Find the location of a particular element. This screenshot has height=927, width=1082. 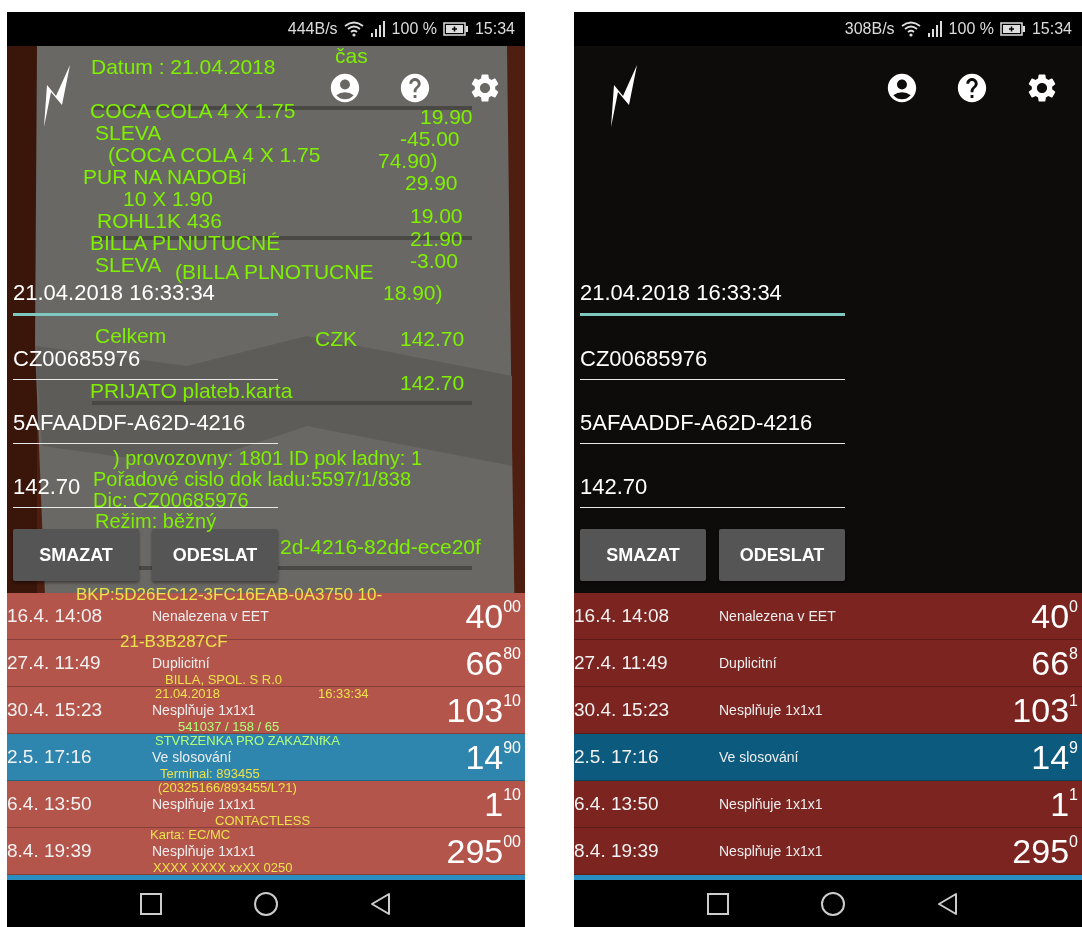

ocr-text: 29.90 is located at coordinates (431, 183).